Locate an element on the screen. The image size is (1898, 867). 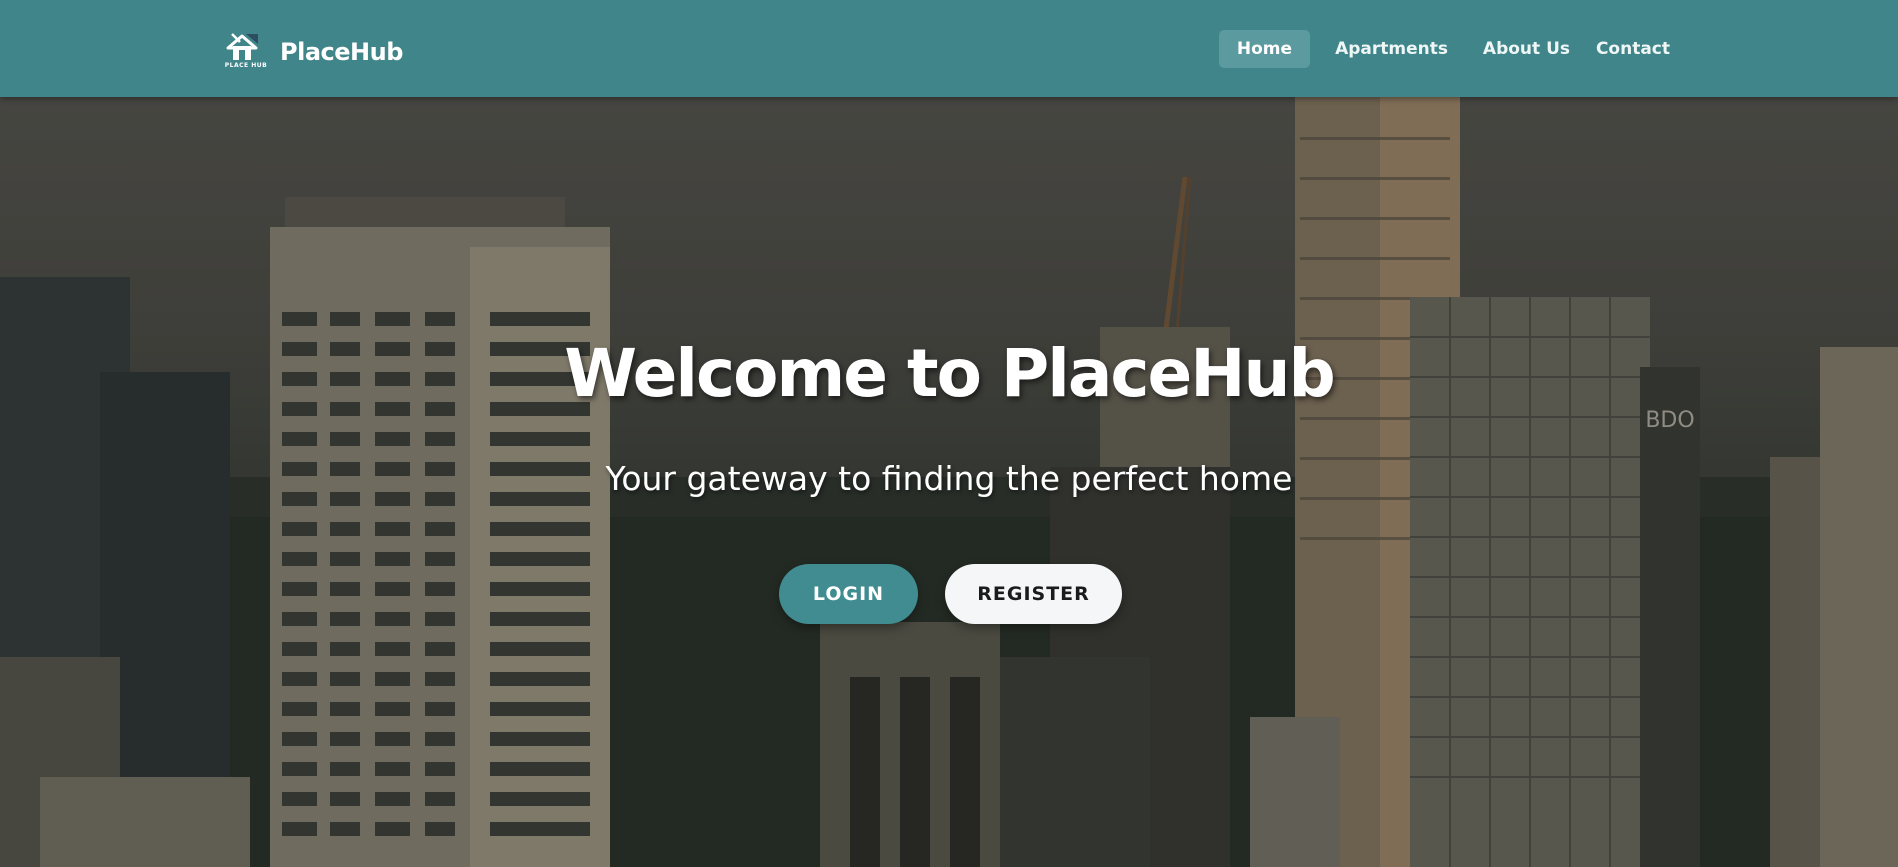
register-button: REGISTER is located at coordinates (1033, 594).